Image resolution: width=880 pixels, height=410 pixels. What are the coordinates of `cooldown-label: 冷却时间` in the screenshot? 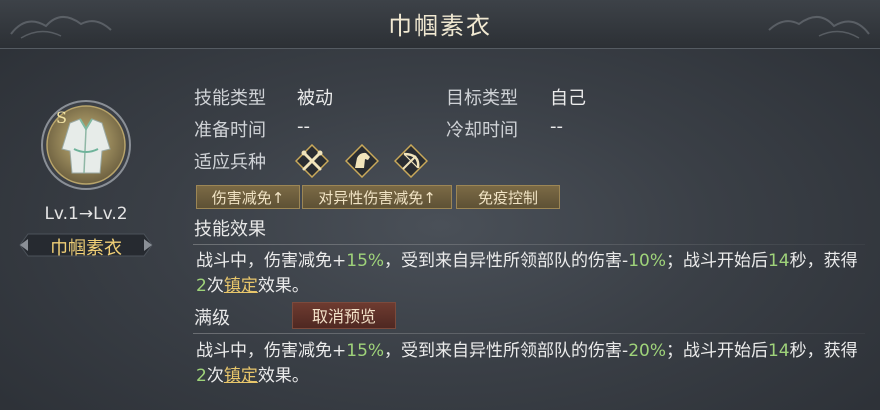 It's located at (482, 130).